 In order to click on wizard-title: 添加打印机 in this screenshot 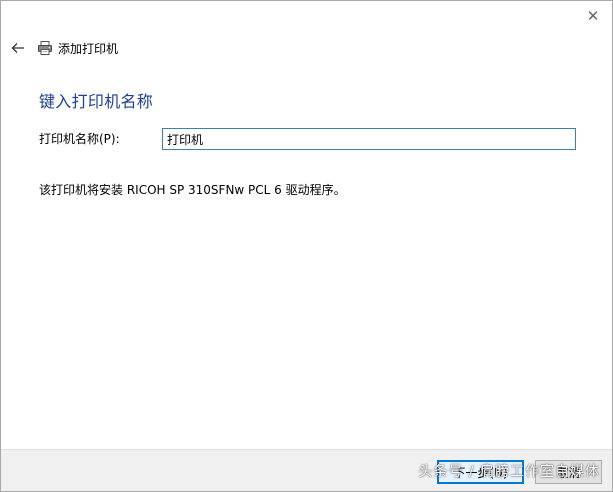, I will do `click(88, 48)`.